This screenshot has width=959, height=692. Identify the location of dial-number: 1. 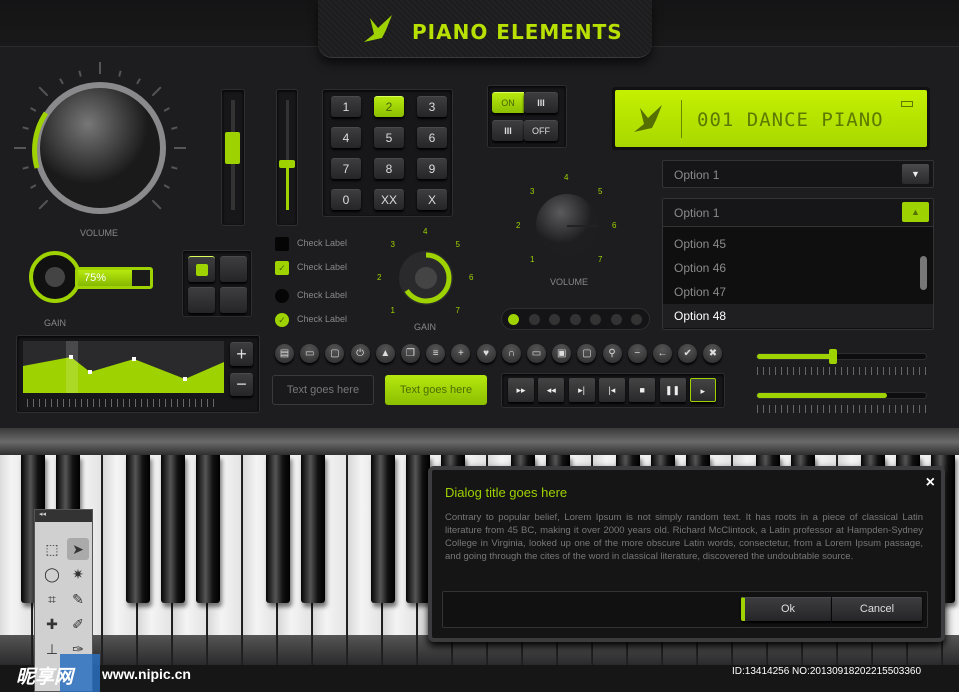
(532, 259).